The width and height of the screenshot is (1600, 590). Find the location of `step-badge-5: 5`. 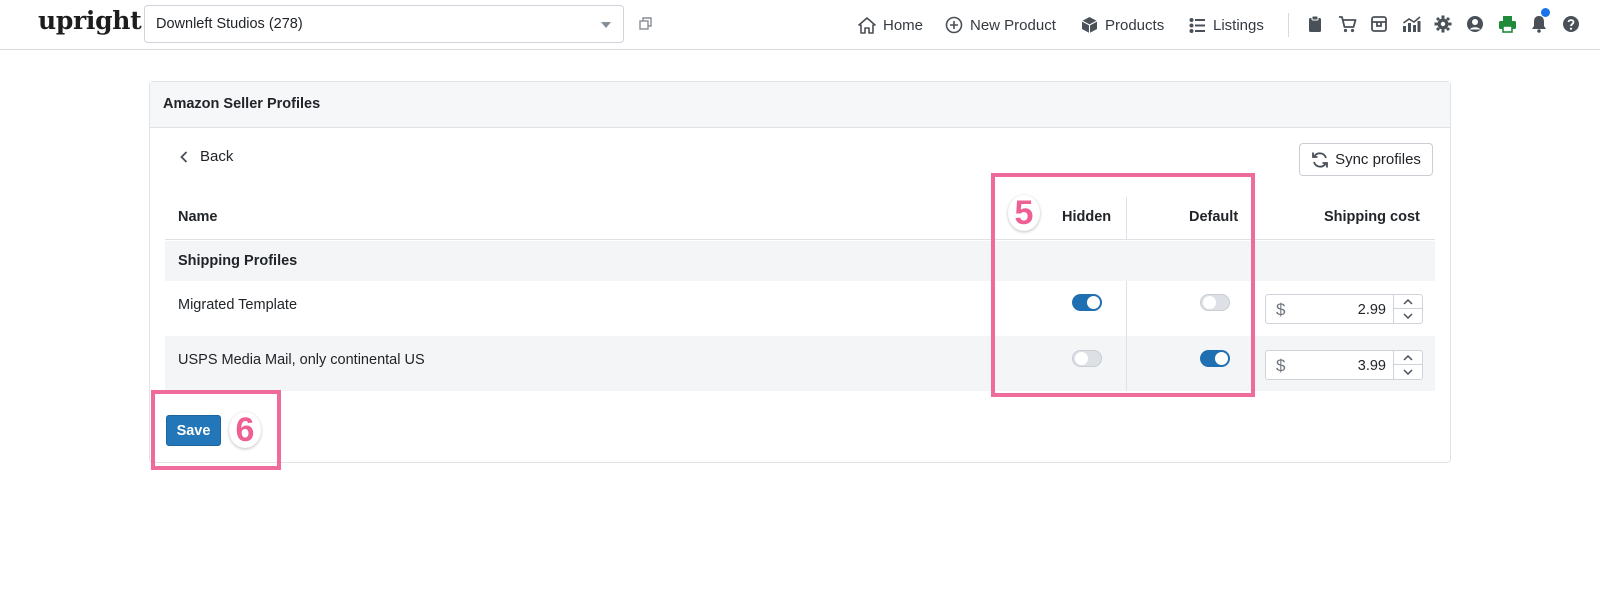

step-badge-5: 5 is located at coordinates (1024, 213).